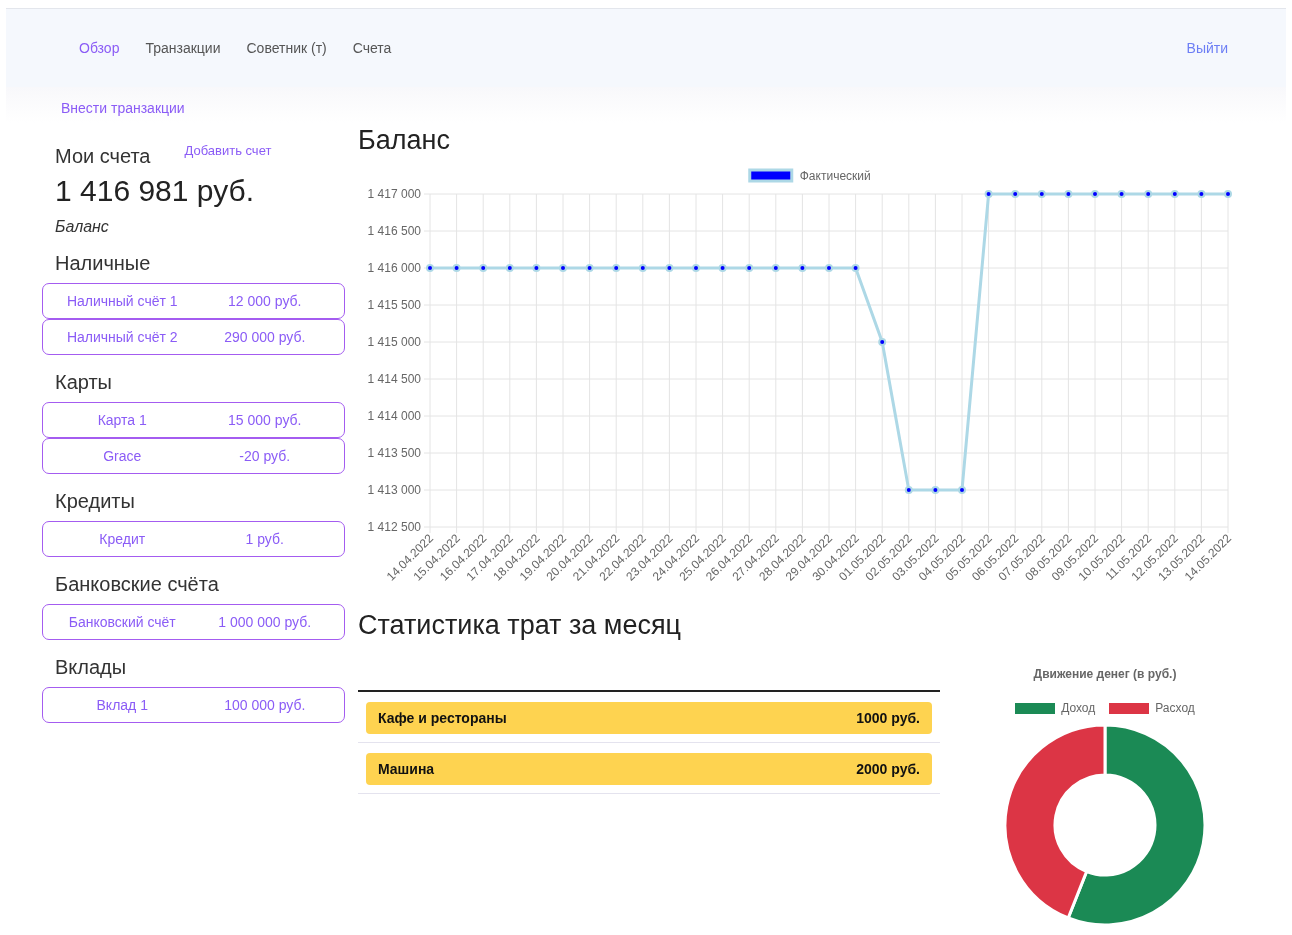 Image resolution: width=1292 pixels, height=935 pixels. What do you see at coordinates (1105, 674) in the screenshot?
I see `donut-title: Движение денег (в руб.)` at bounding box center [1105, 674].